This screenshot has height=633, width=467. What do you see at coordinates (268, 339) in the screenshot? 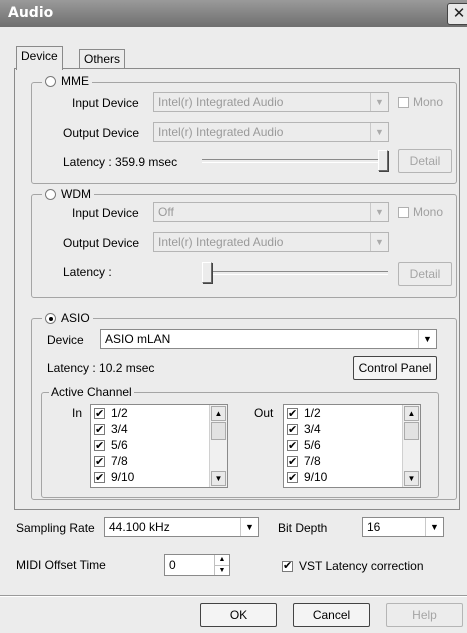
I see `asio-device-select: ASIO mLAN ▼` at bounding box center [268, 339].